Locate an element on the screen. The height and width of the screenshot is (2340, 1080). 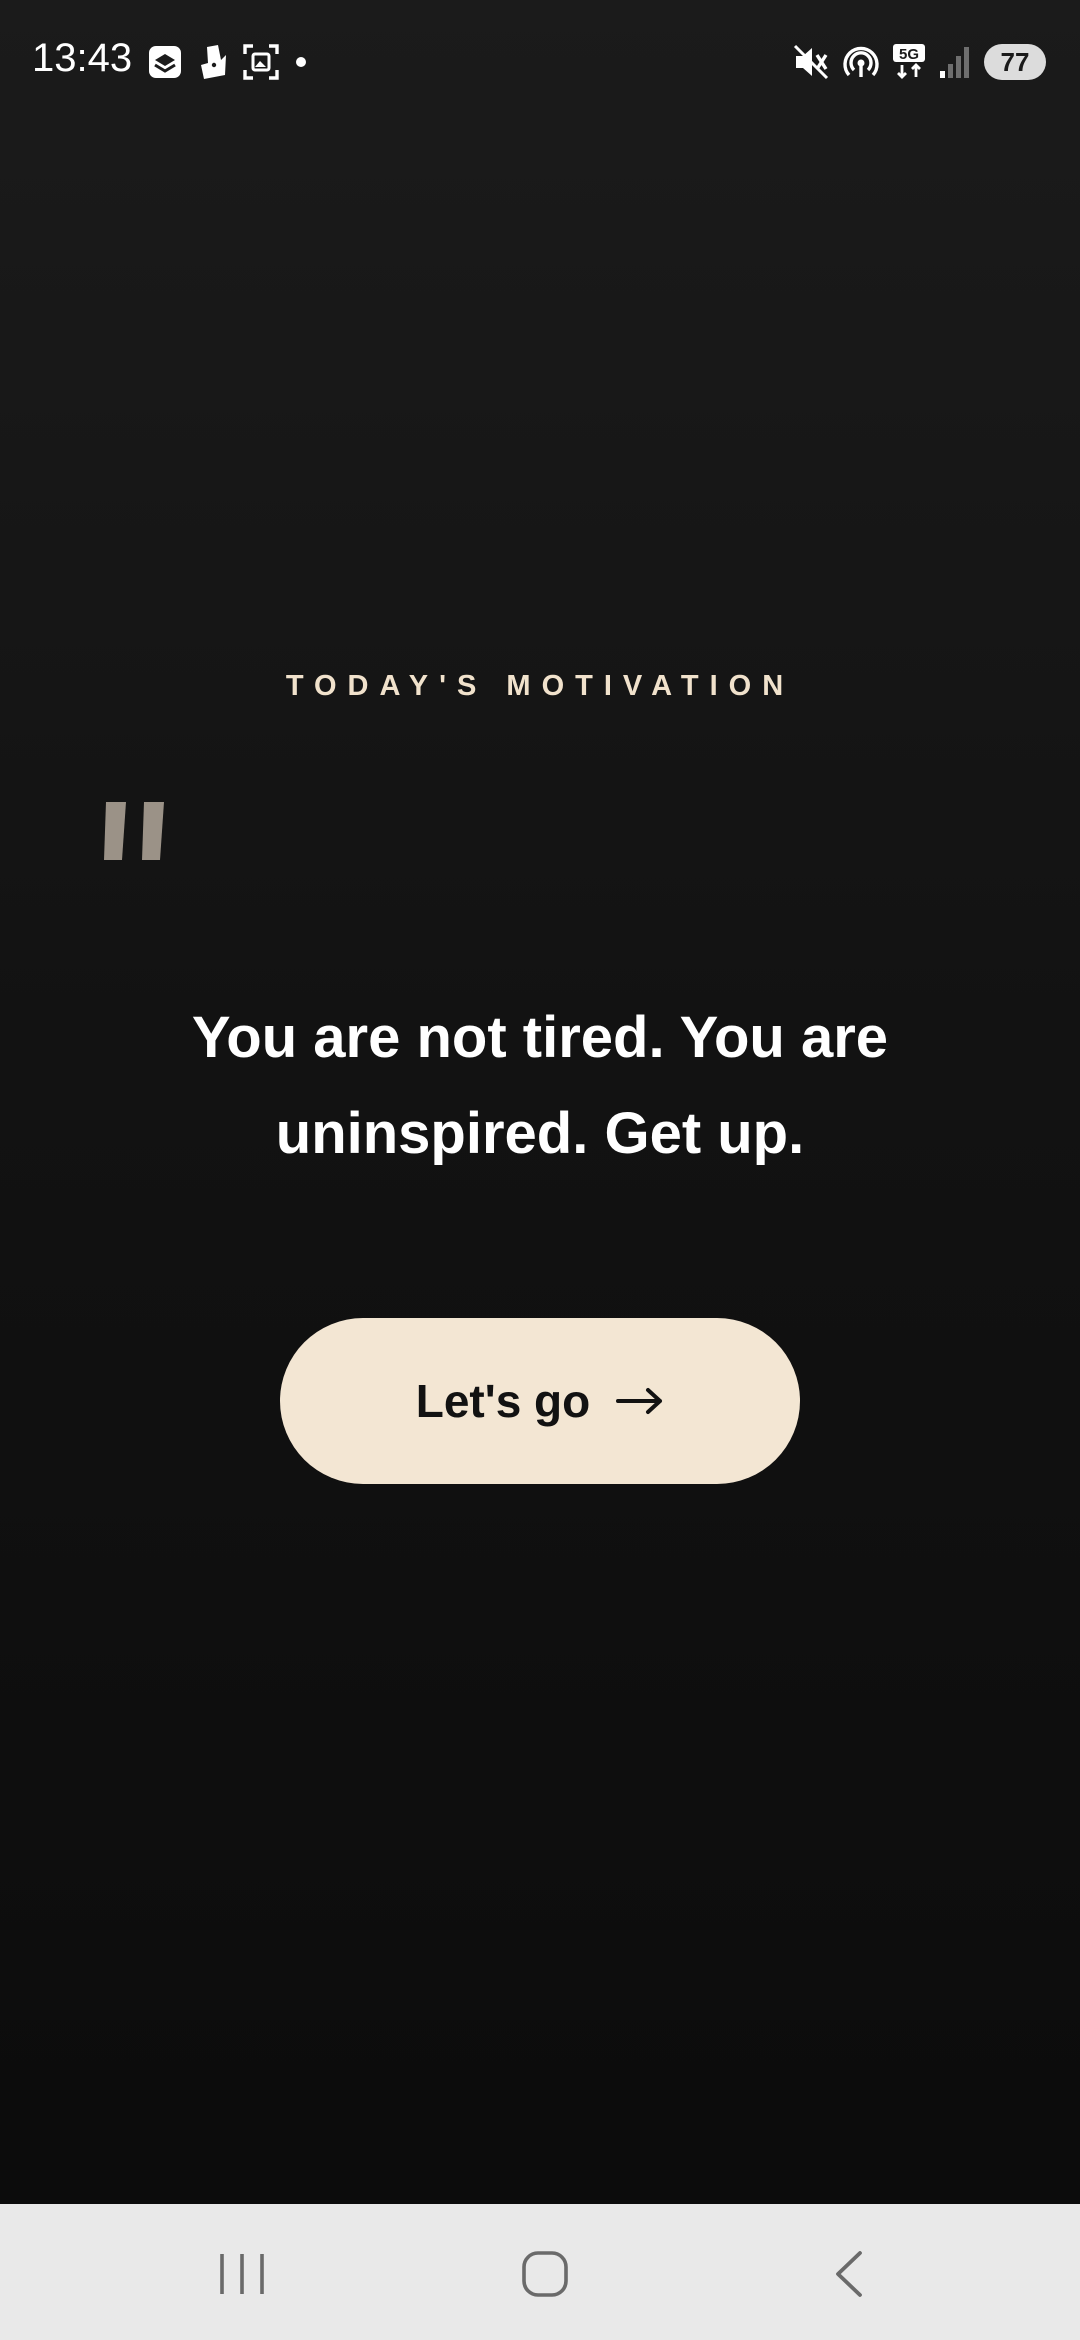
section-eyebrow: TODAY'S MOTIVATION is located at coordinates (540, 686).